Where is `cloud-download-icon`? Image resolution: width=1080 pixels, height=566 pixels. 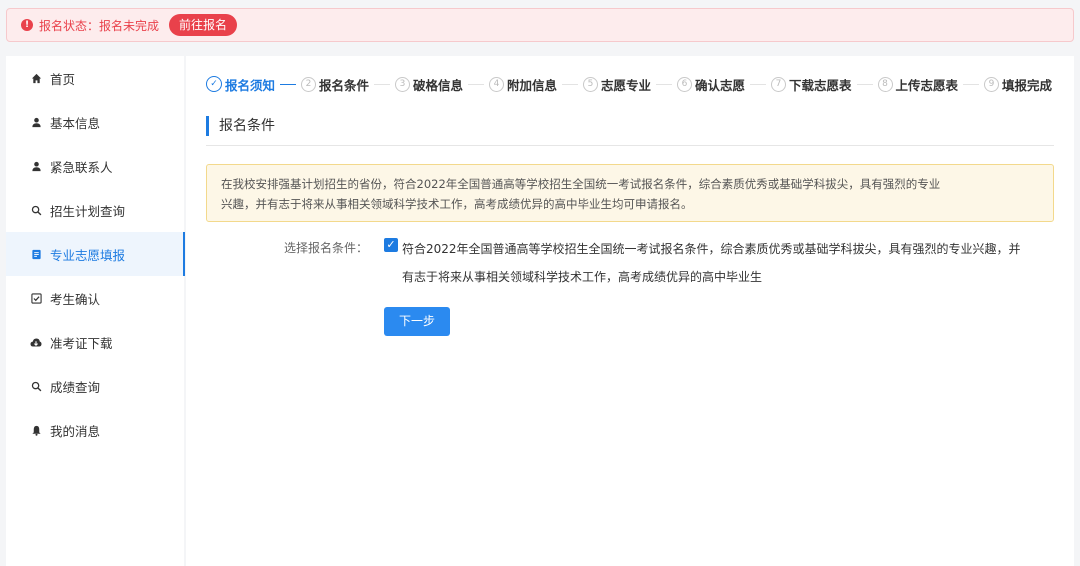 cloud-download-icon is located at coordinates (36, 342).